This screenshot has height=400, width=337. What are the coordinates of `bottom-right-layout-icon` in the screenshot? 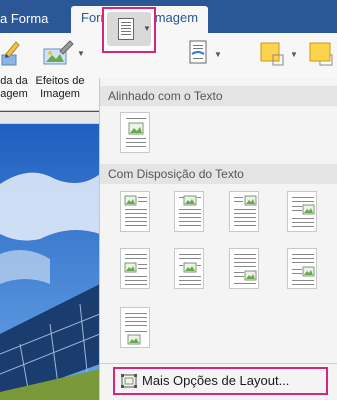 It's located at (303, 269).